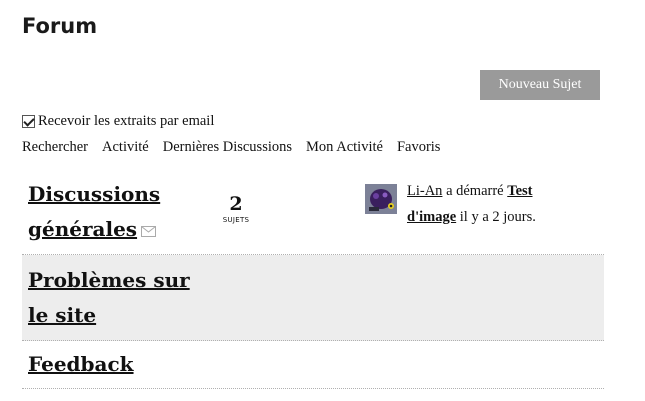 The image size is (645, 401). I want to click on topic-count: 2 SUJETS, so click(236, 208).